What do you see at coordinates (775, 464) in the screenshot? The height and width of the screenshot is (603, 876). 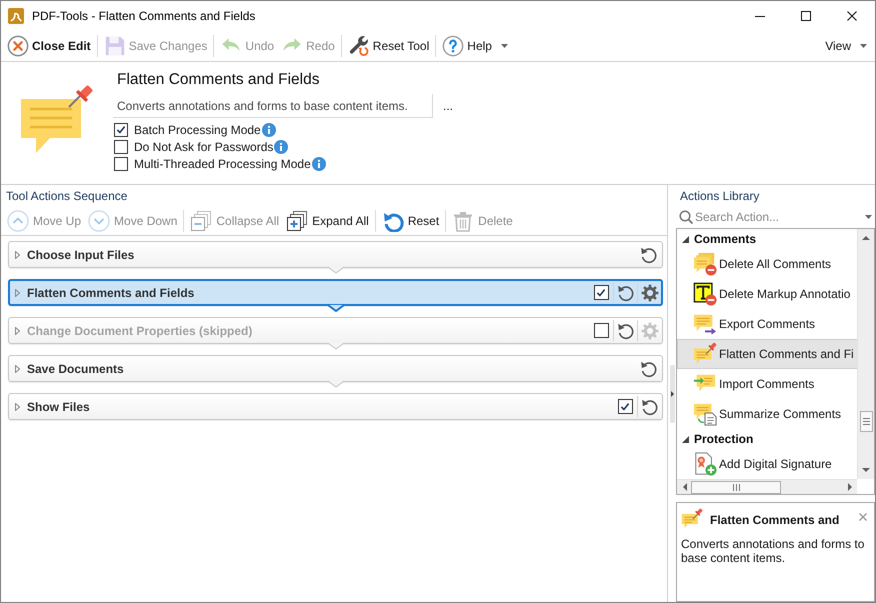 I see `item-label: Add Digital Signature` at bounding box center [775, 464].